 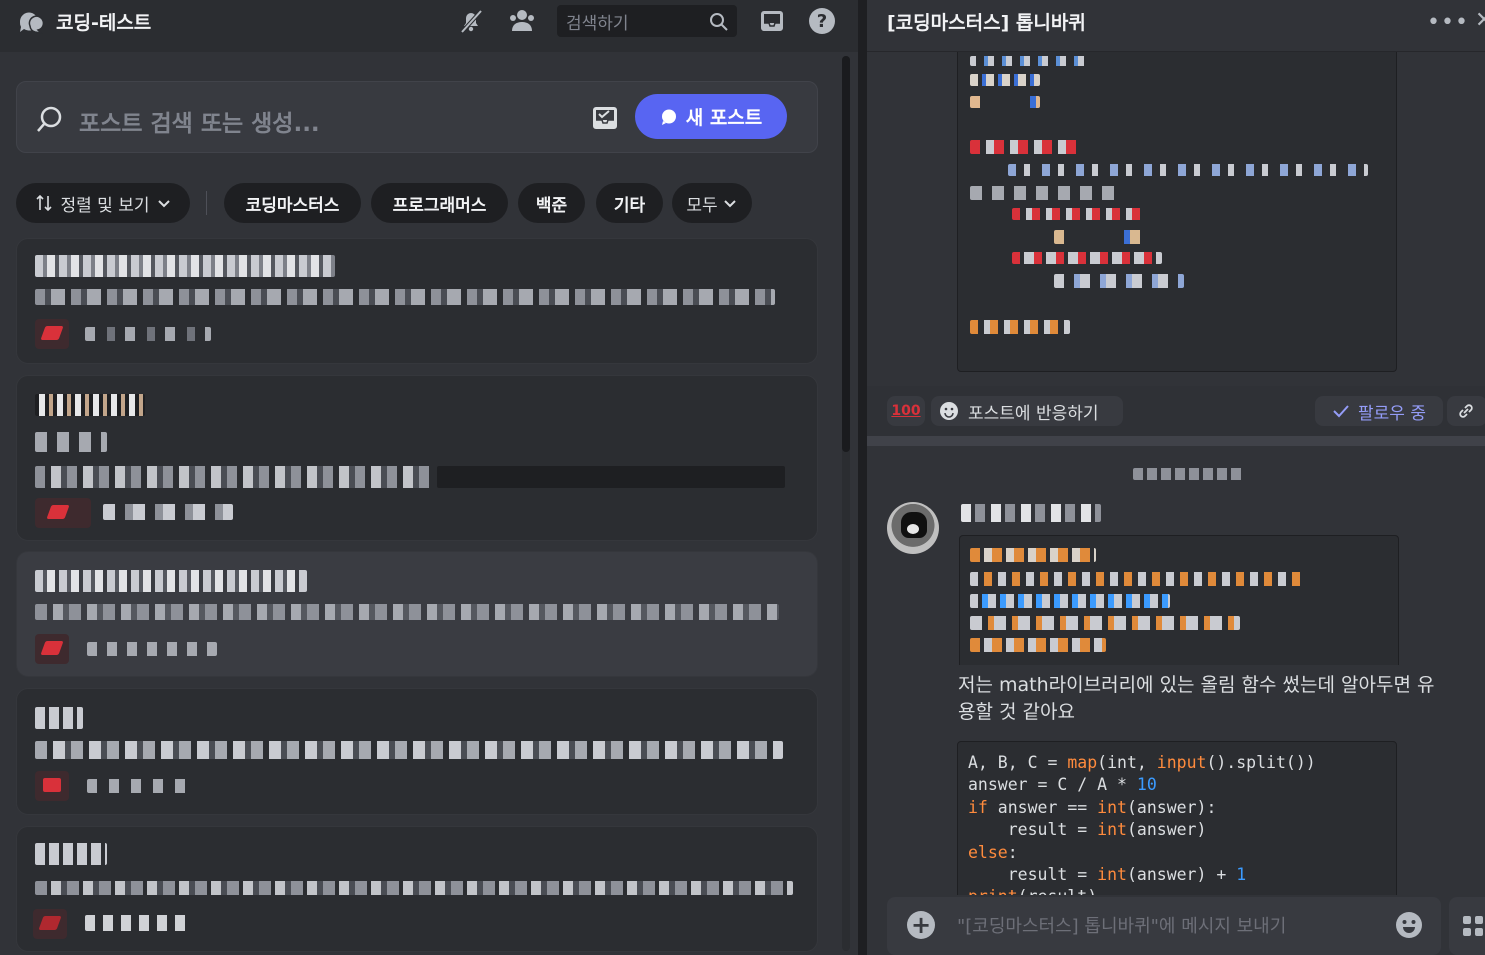 I want to click on post-search-bar: 포스트 검색 또는 생성... 새 포스트, so click(x=417, y=117).